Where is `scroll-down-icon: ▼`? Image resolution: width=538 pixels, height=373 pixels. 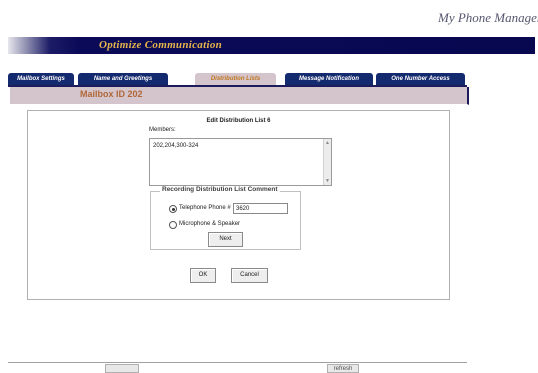 scroll-down-icon: ▼ is located at coordinates (327, 181).